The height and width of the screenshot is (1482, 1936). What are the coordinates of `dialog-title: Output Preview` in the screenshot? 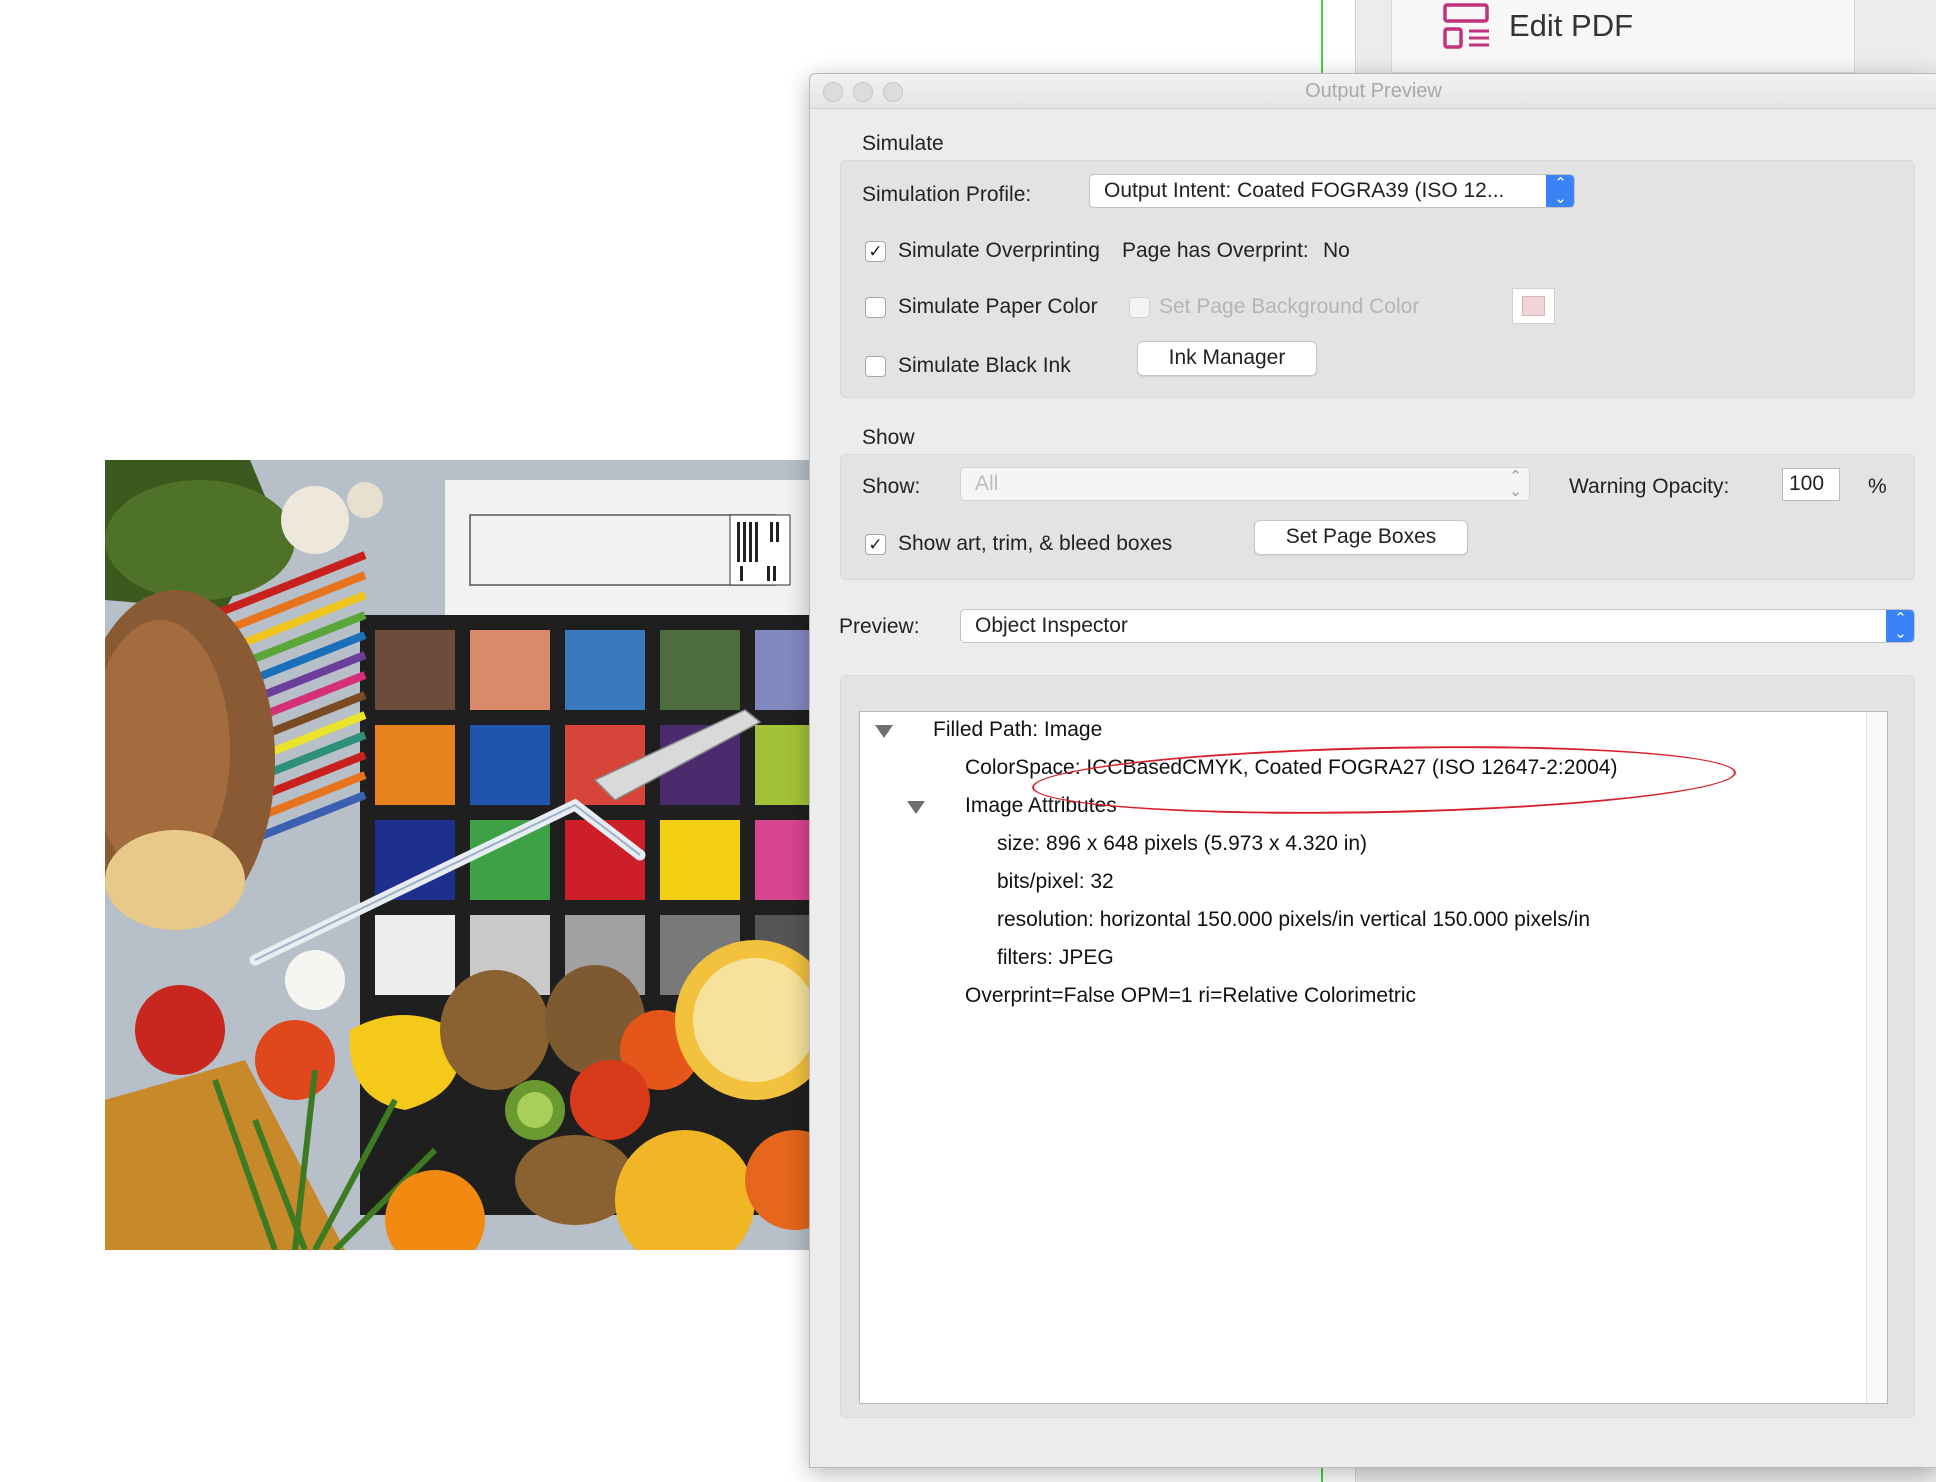 It's located at (1373, 91).